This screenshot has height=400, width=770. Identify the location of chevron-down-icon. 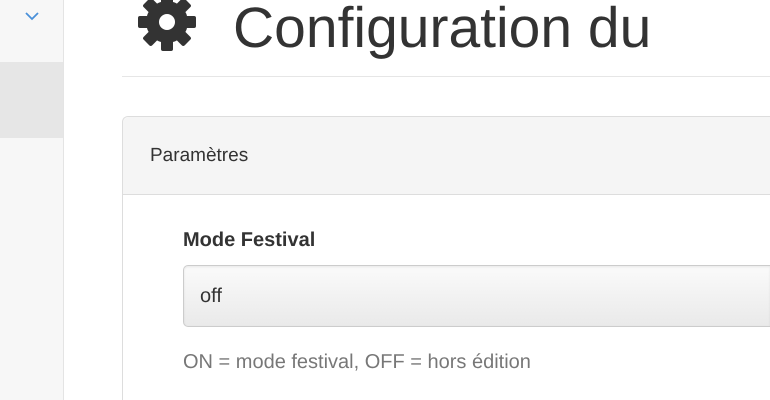
(31, 16).